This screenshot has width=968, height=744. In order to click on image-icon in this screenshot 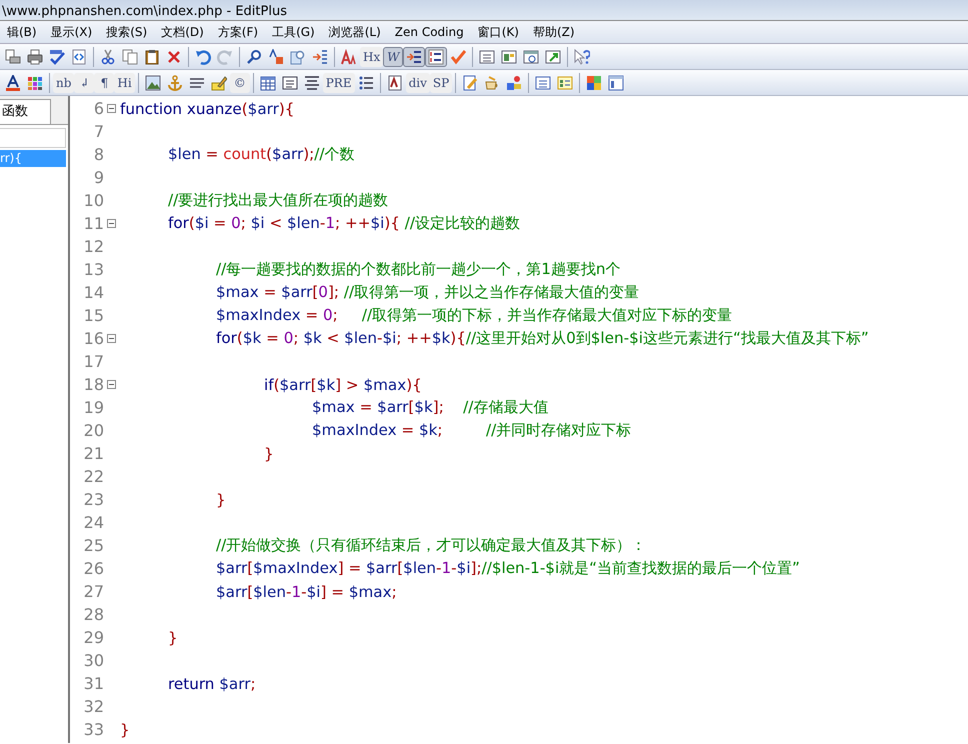, I will do `click(152, 82)`.